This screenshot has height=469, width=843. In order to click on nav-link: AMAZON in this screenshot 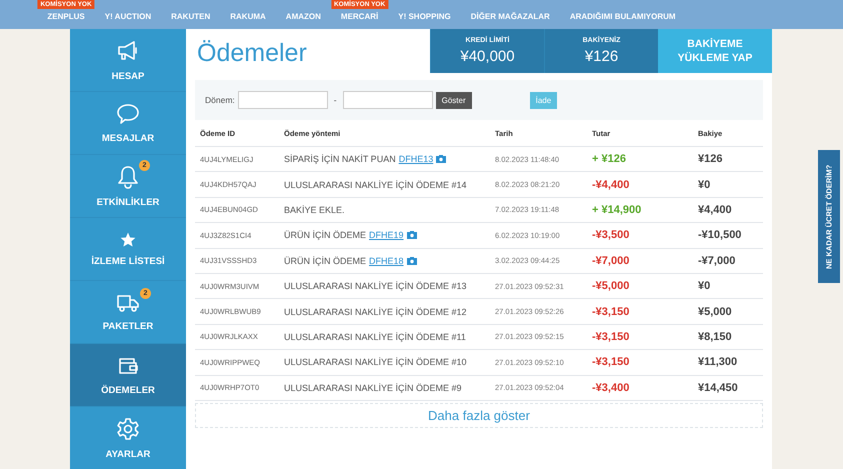, I will do `click(303, 16)`.